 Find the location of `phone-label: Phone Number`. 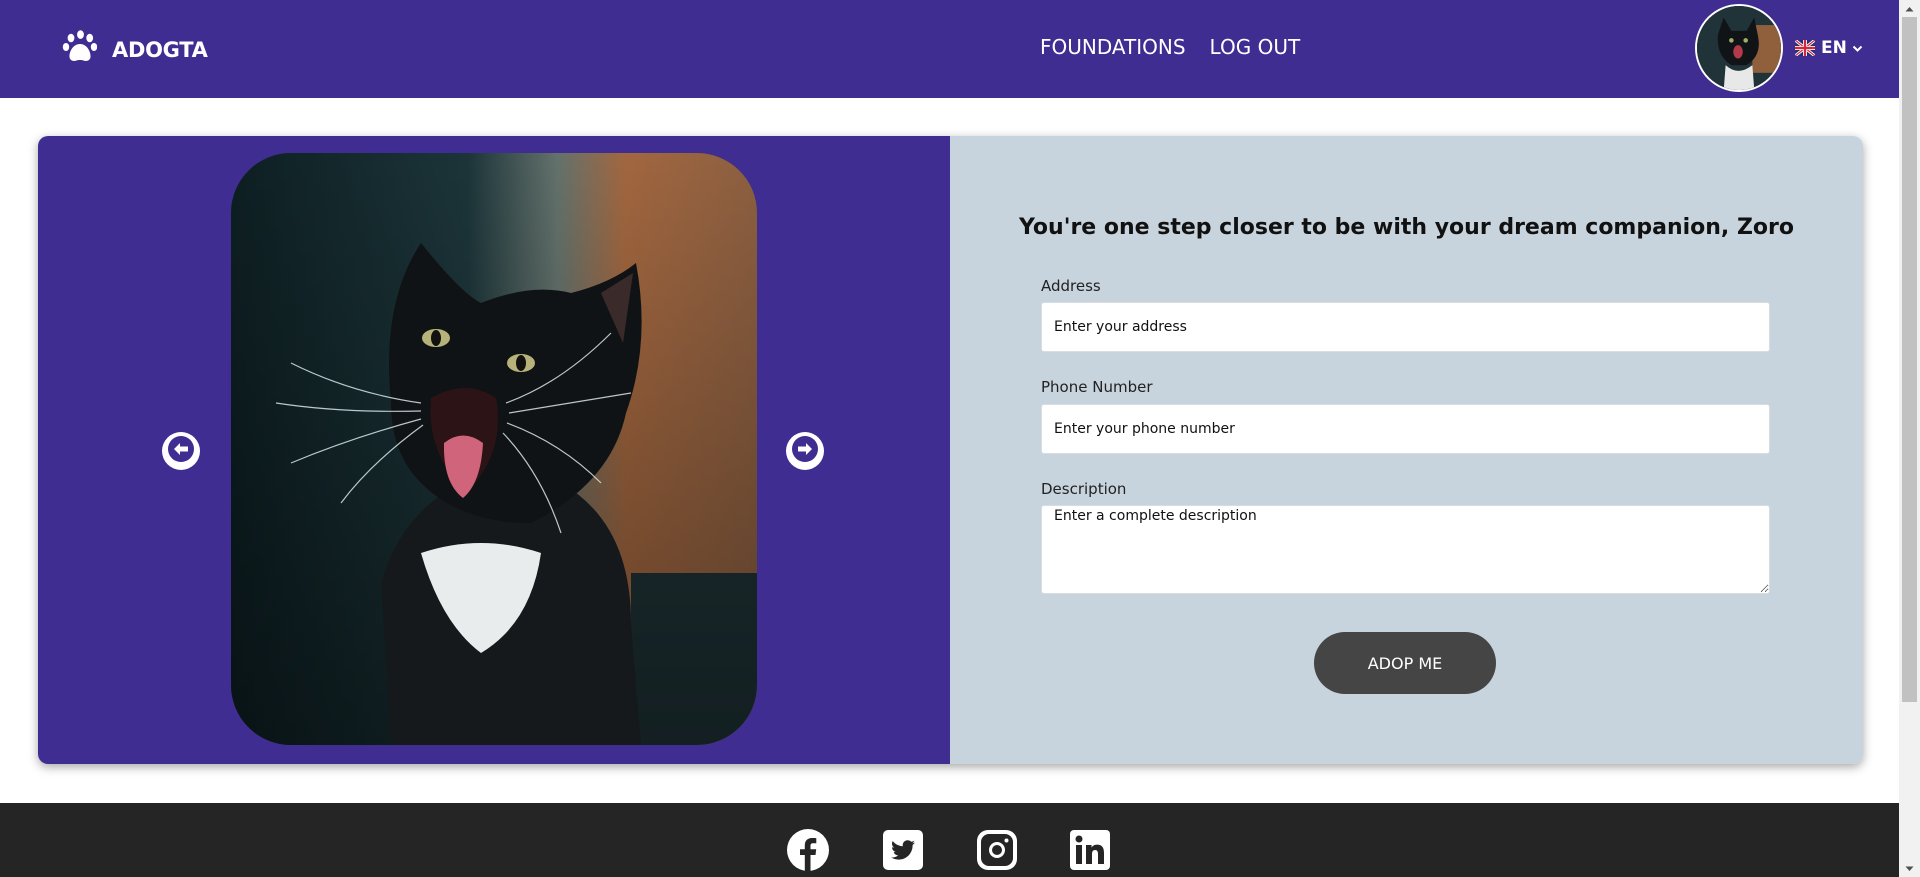

phone-label: Phone Number is located at coordinates (1097, 387).